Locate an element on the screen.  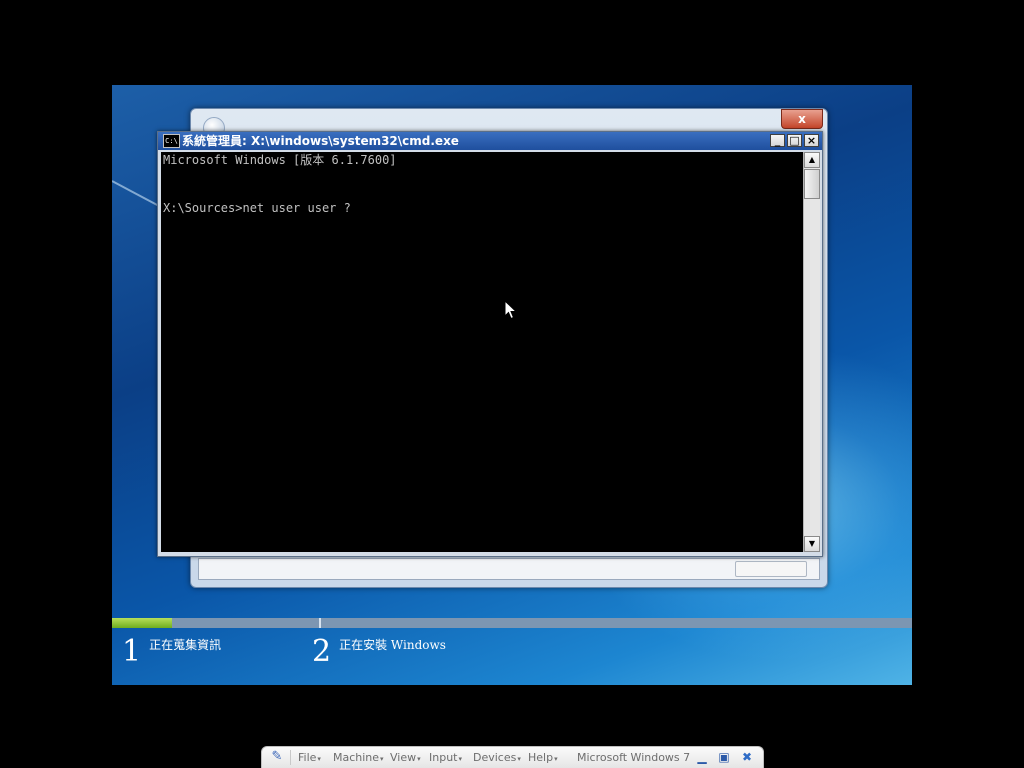
menu-devices: Devices▾ is located at coordinates (497, 758).